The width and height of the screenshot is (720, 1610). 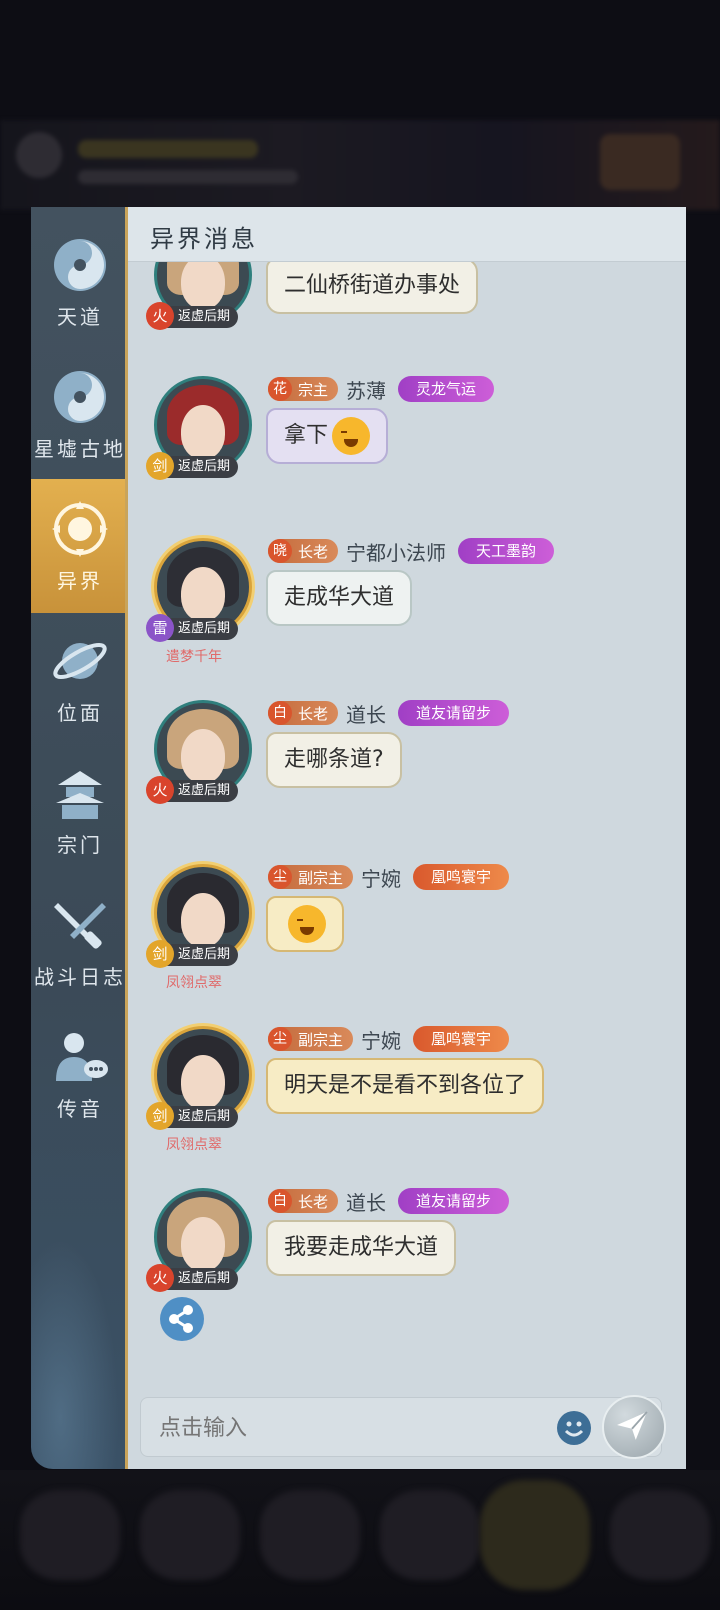 I want to click on panel-header: 异界消息, so click(x=407, y=234).